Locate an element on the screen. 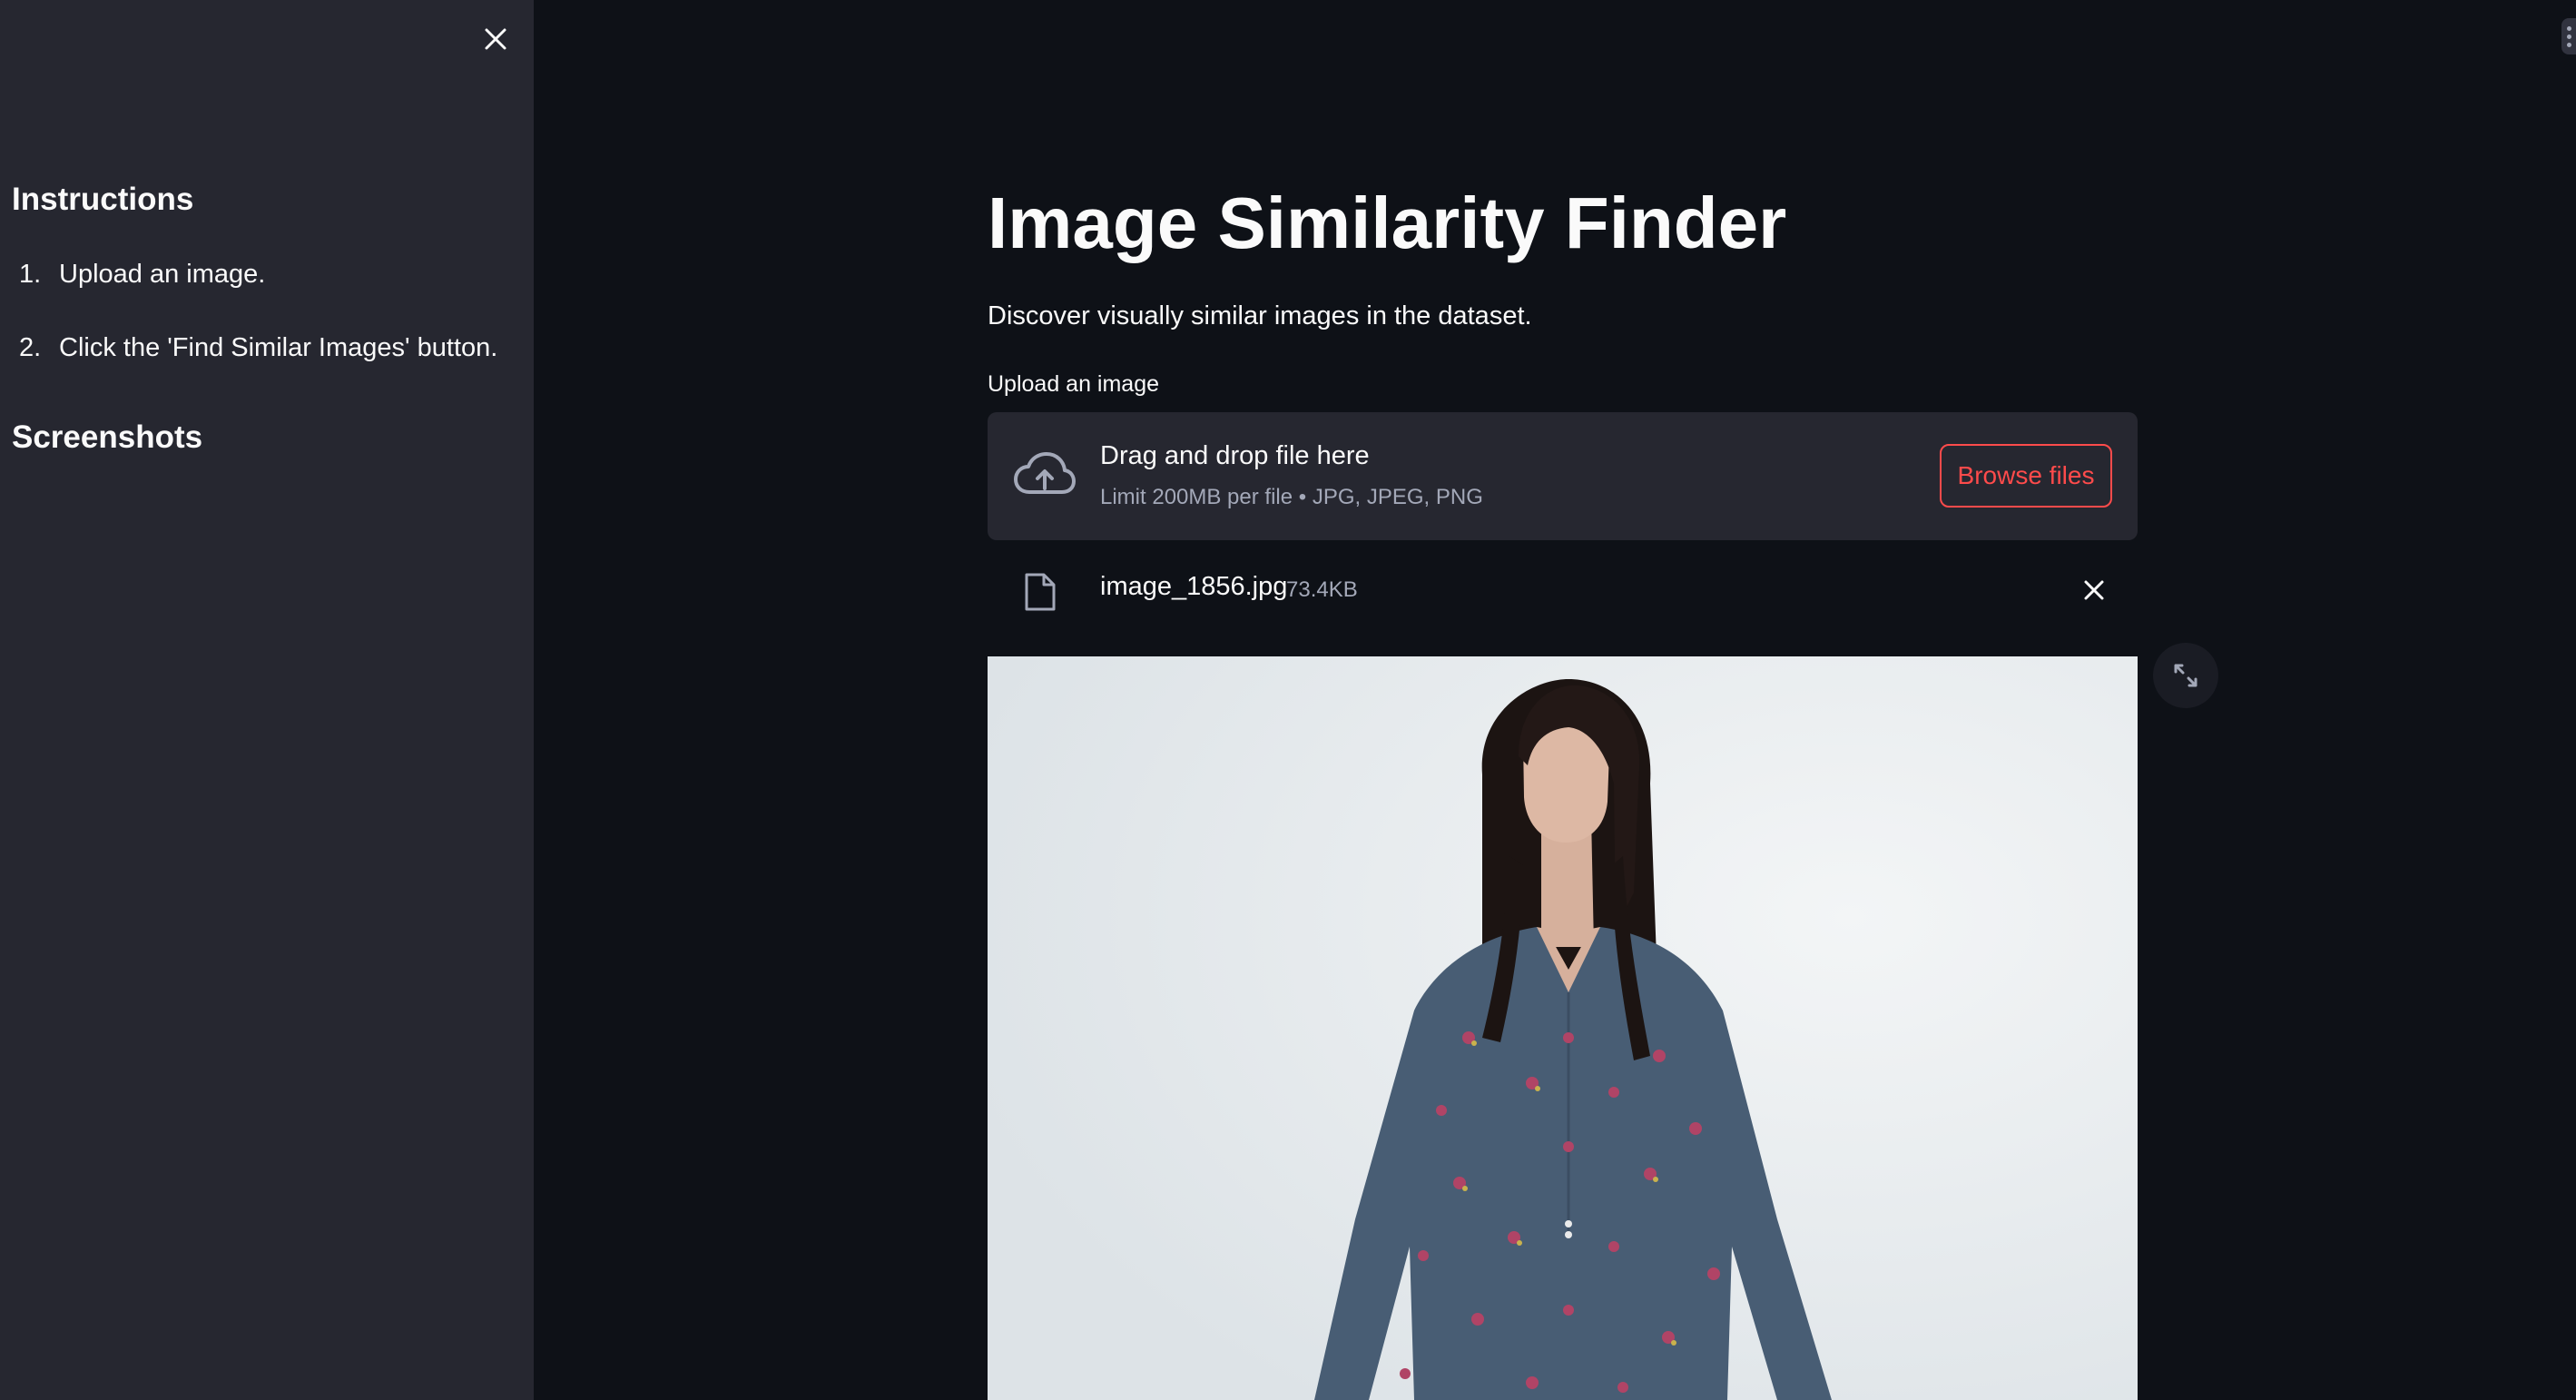 Image resolution: width=2576 pixels, height=1400 pixels. instructions-heading: Instructions is located at coordinates (103, 199).